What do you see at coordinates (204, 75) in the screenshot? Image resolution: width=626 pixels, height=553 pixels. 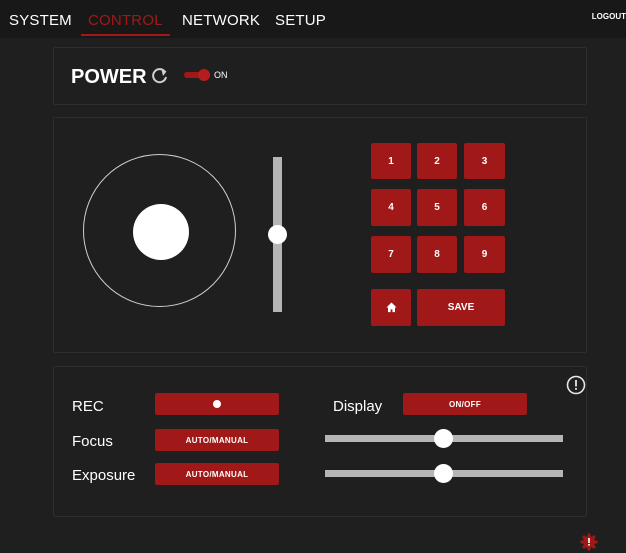 I see `toggle-knob` at bounding box center [204, 75].